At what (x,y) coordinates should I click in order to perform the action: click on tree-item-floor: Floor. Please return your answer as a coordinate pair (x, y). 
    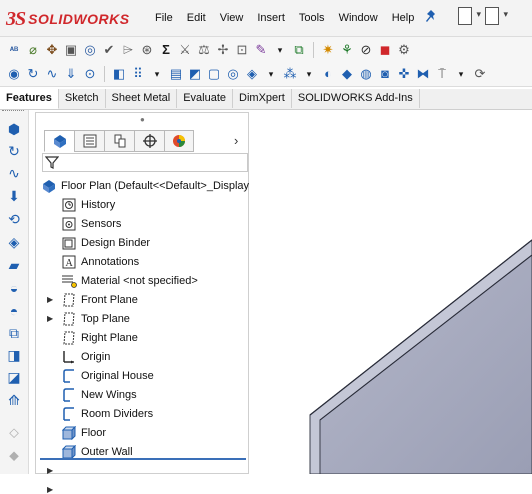
    Looking at the image, I should click on (83, 432).